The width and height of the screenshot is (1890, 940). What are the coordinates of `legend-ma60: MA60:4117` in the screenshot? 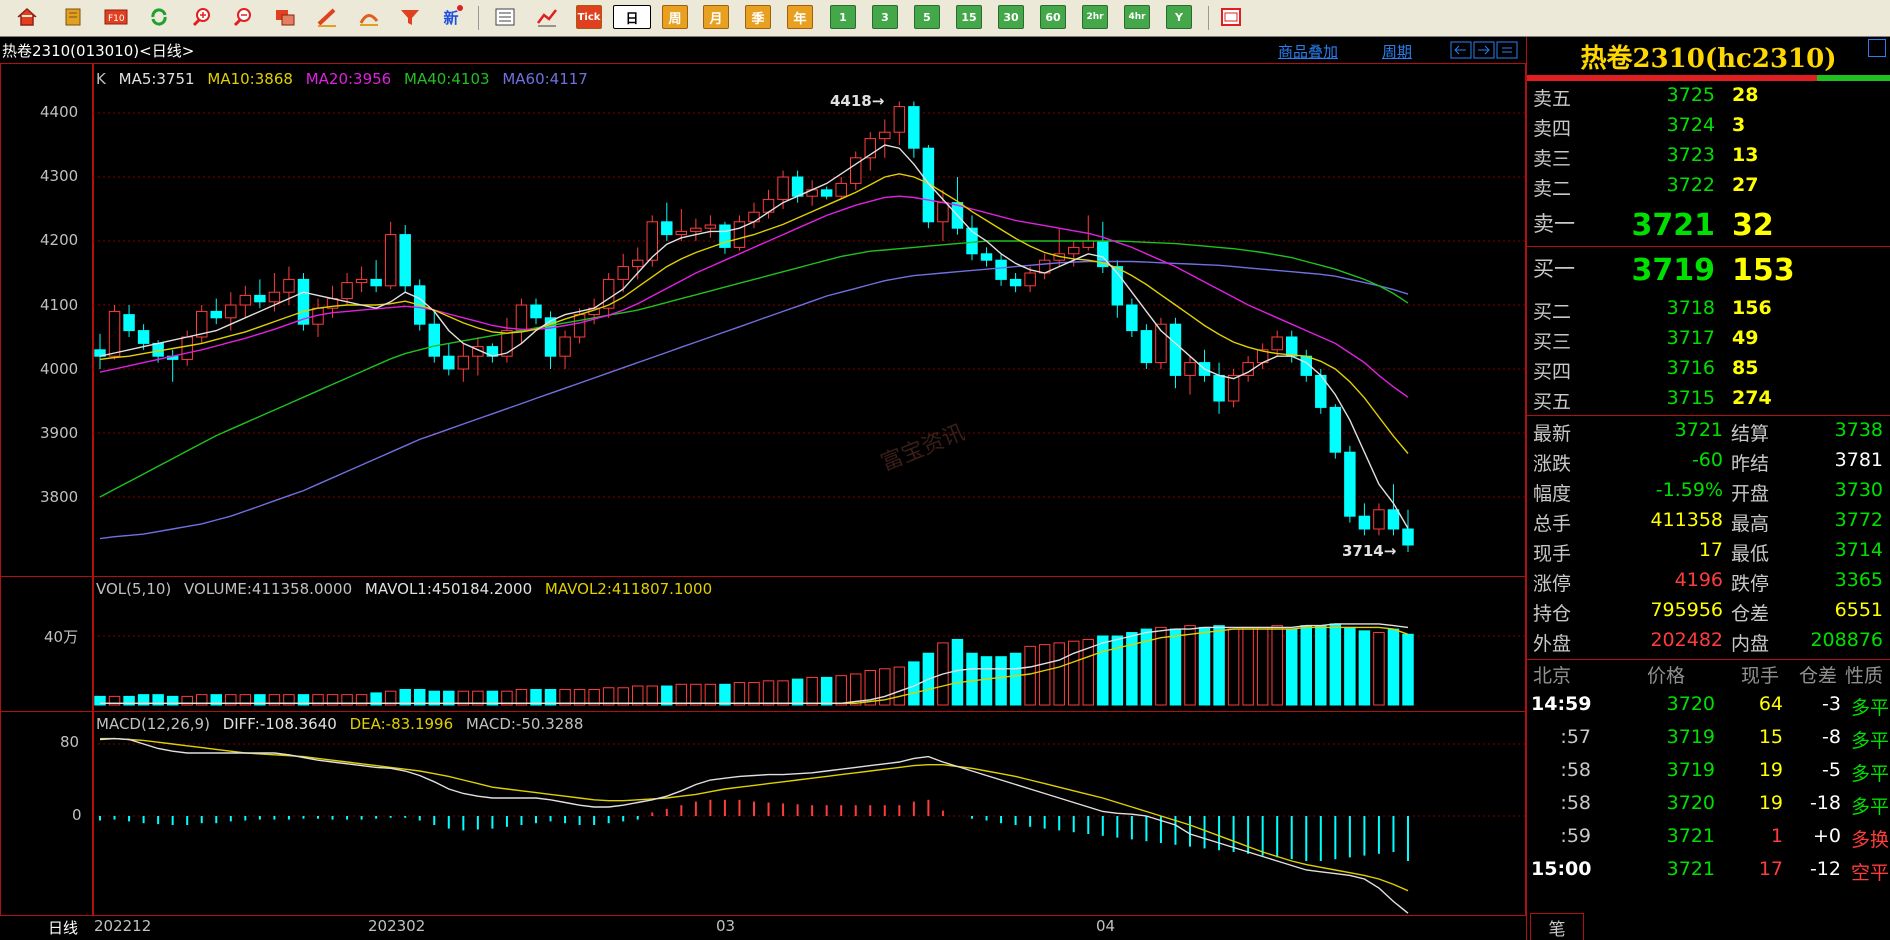 It's located at (545, 79).